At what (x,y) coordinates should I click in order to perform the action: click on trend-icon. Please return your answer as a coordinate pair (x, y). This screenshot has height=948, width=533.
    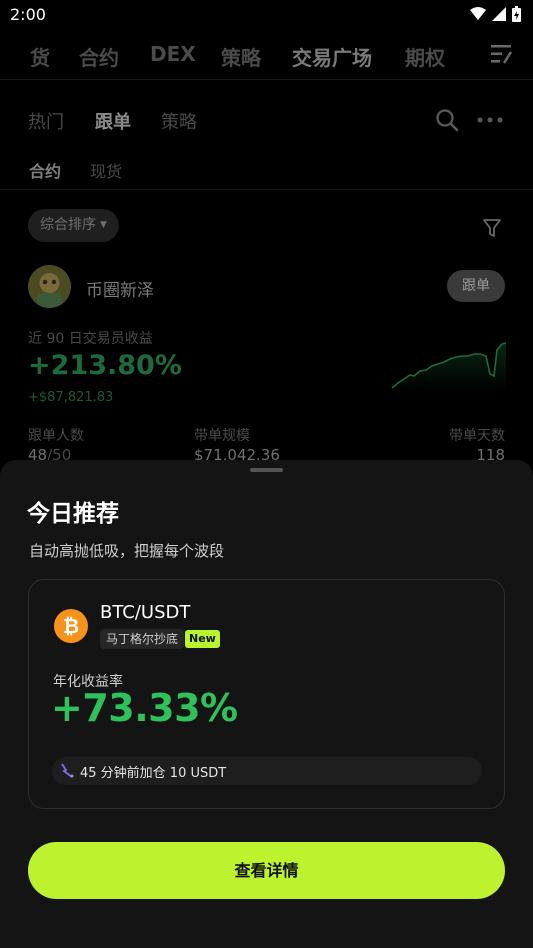
    Looking at the image, I should click on (67, 770).